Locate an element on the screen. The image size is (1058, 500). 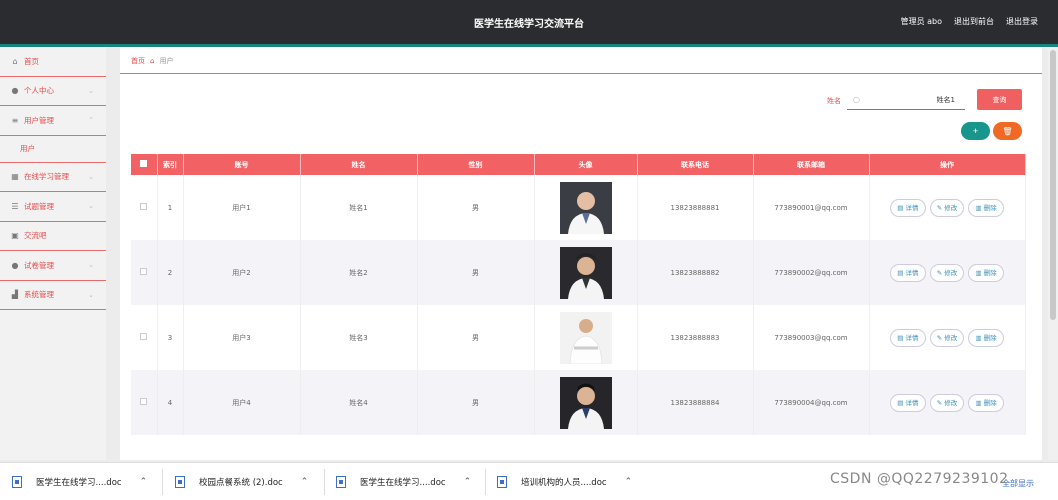
scrollbar-thumb is located at coordinates (1053, 185).